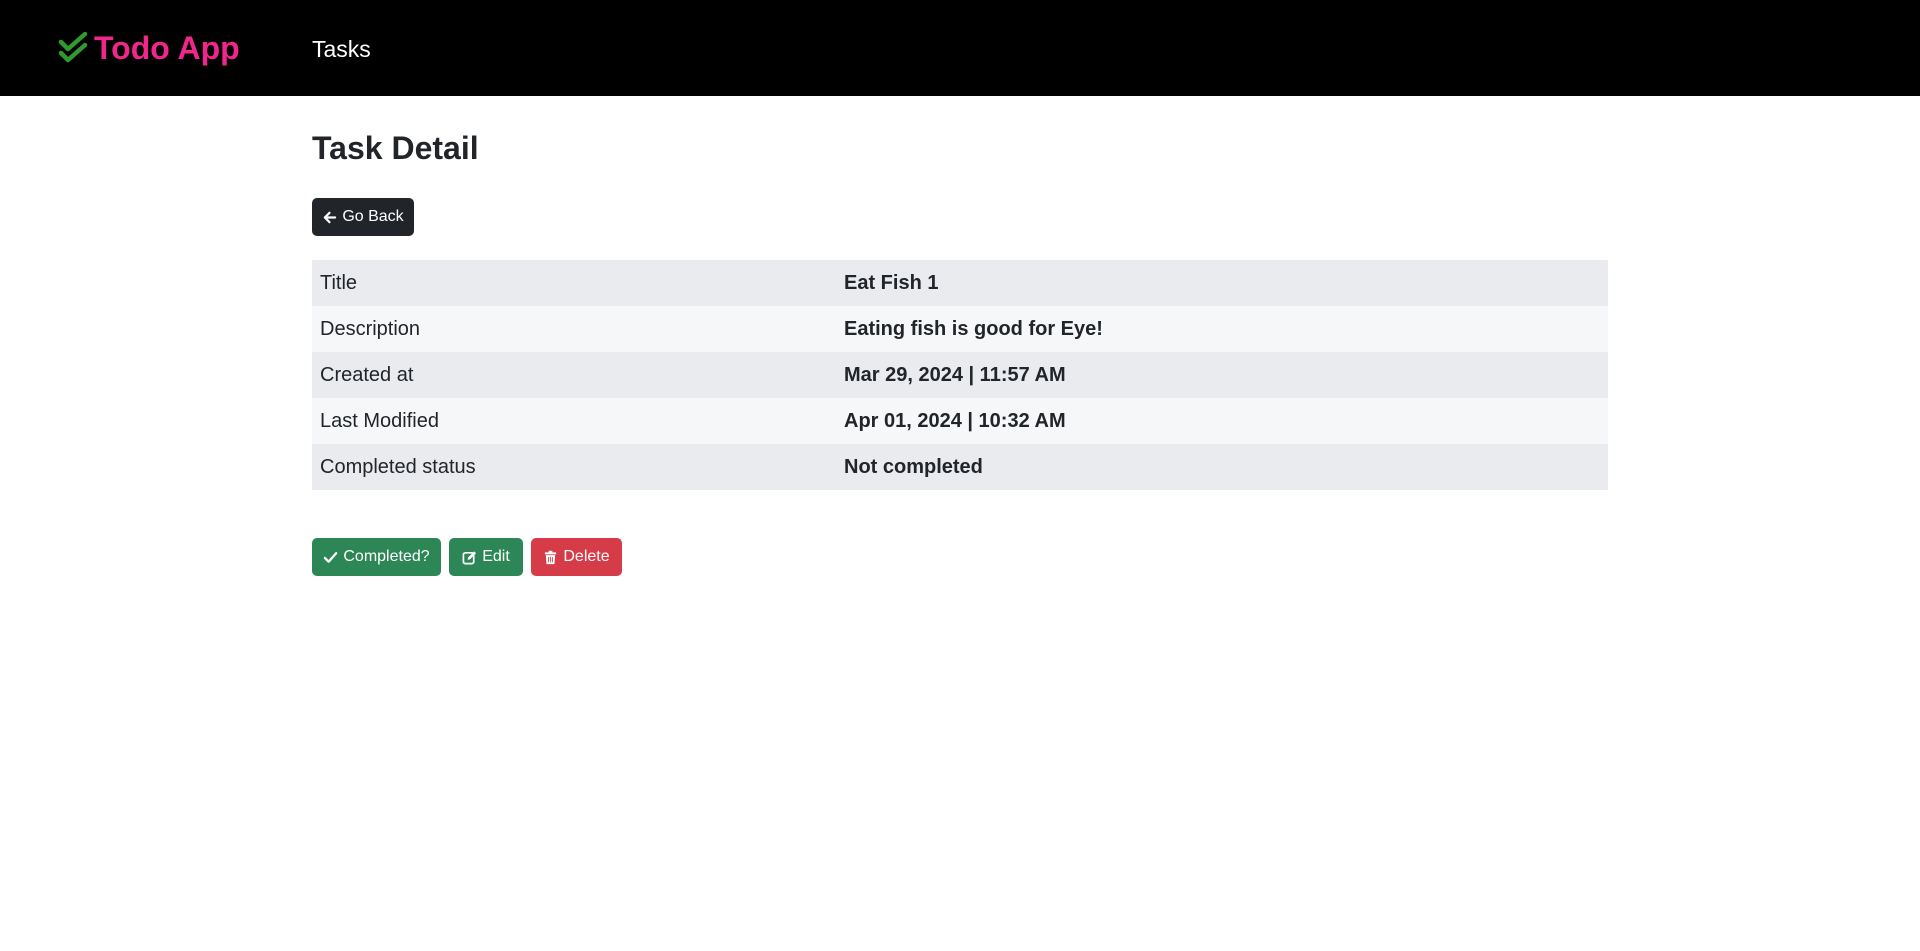 The image size is (1920, 951). I want to click on check-icon, so click(331, 557).